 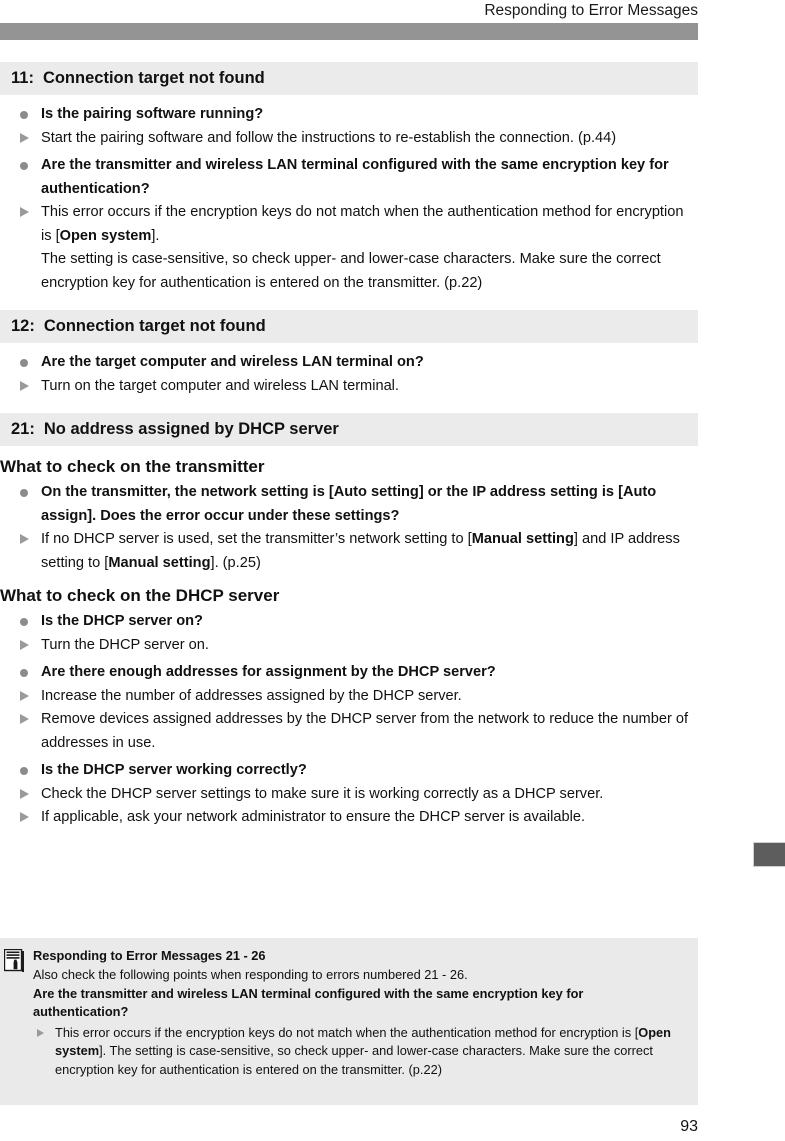 What do you see at coordinates (132, 466) in the screenshot?
I see `subsection-heading-transmitter: What to check on the transmitter` at bounding box center [132, 466].